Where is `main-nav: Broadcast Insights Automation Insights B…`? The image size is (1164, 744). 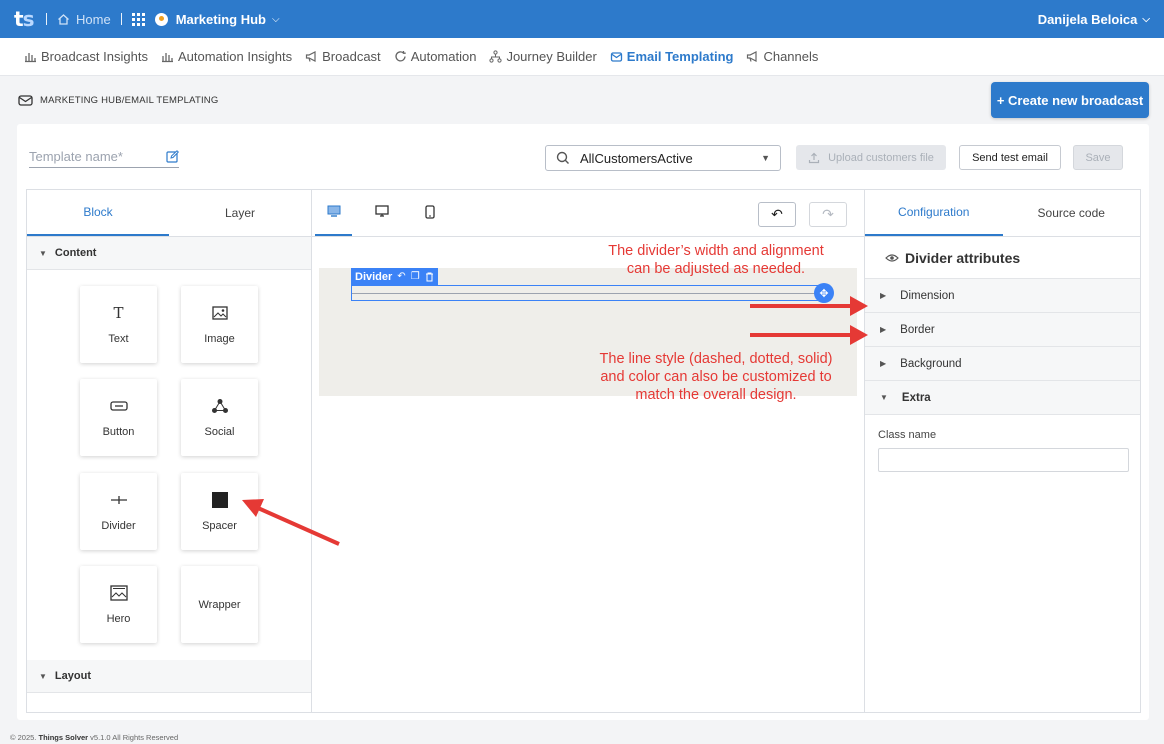
main-nav: Broadcast Insights Automation Insights B… is located at coordinates (582, 57).